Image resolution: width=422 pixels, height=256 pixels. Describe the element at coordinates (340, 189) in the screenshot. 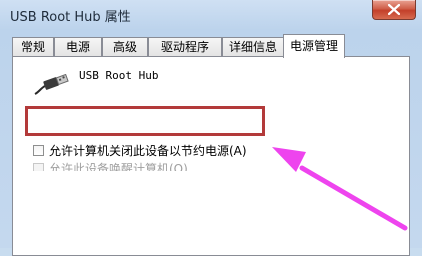

I see `annotation-arrow-icon` at that location.